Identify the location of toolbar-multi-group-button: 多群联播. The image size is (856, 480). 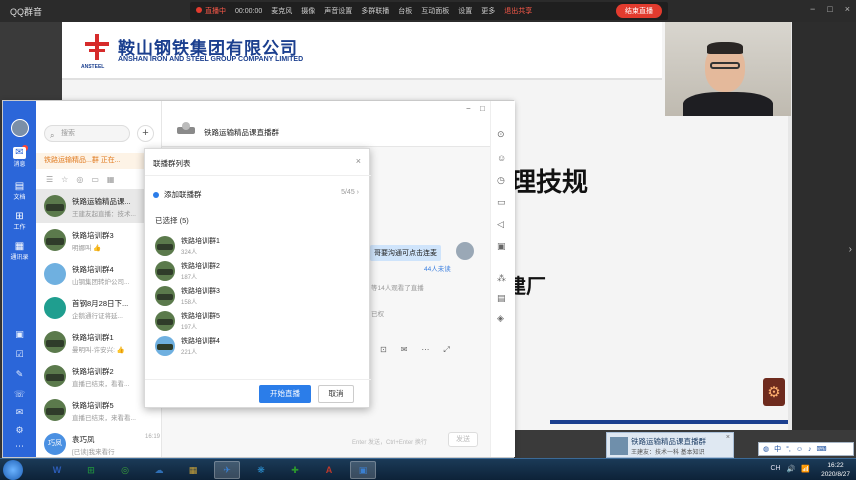
(375, 11).